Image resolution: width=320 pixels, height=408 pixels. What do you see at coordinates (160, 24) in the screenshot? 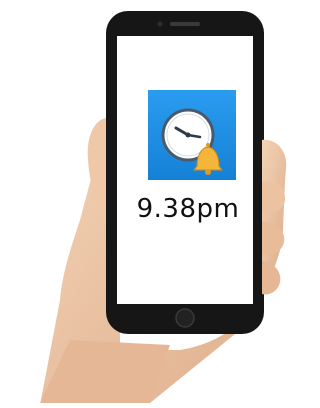
I see `phone-camera` at bounding box center [160, 24].